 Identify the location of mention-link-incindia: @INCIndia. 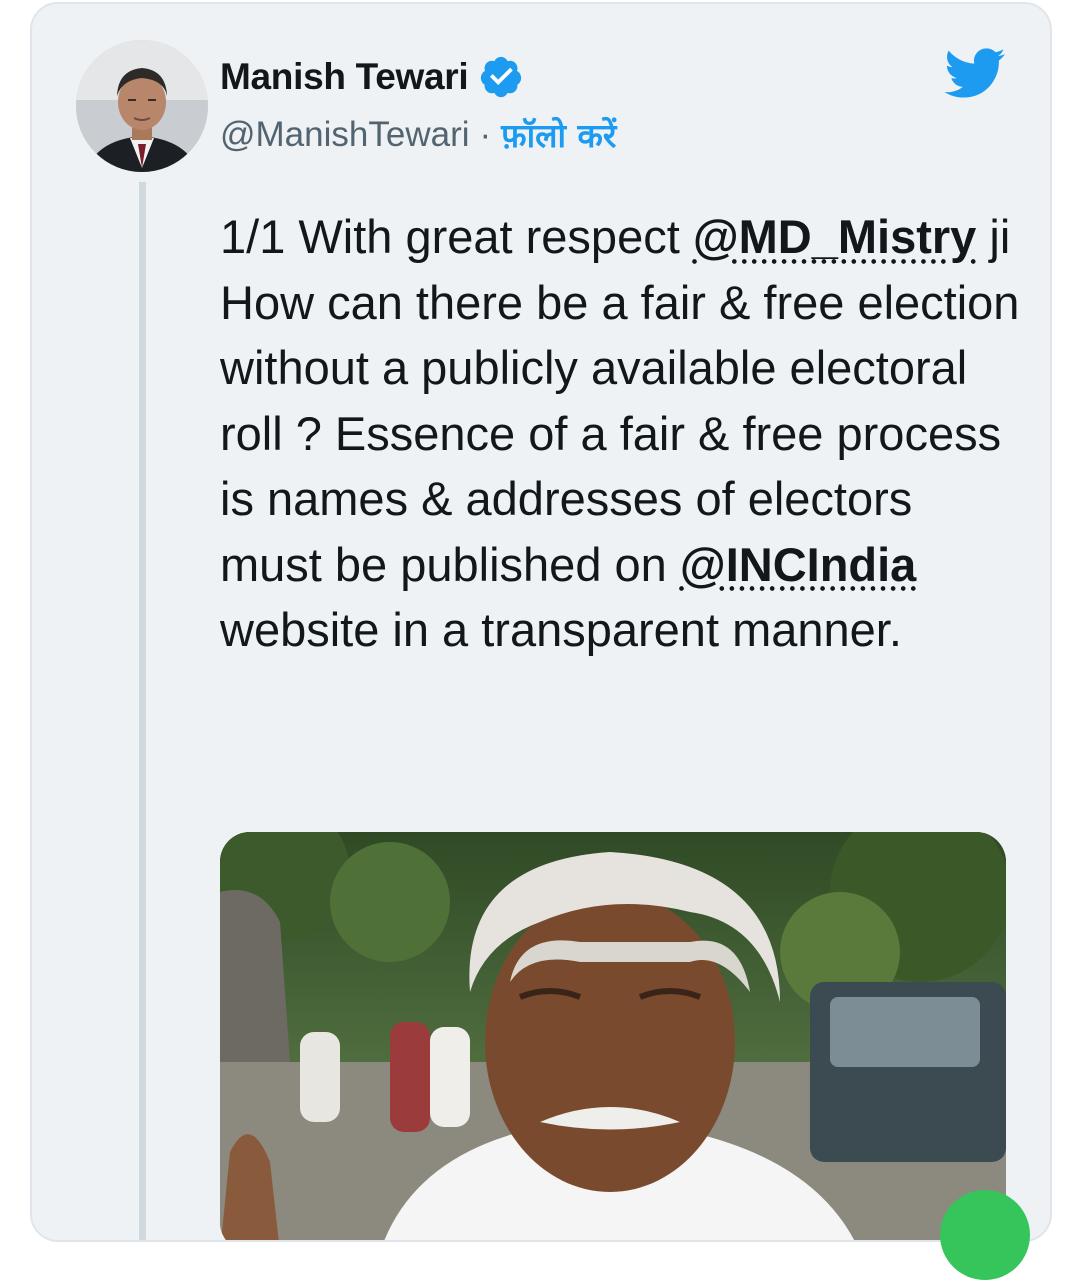
(798, 564).